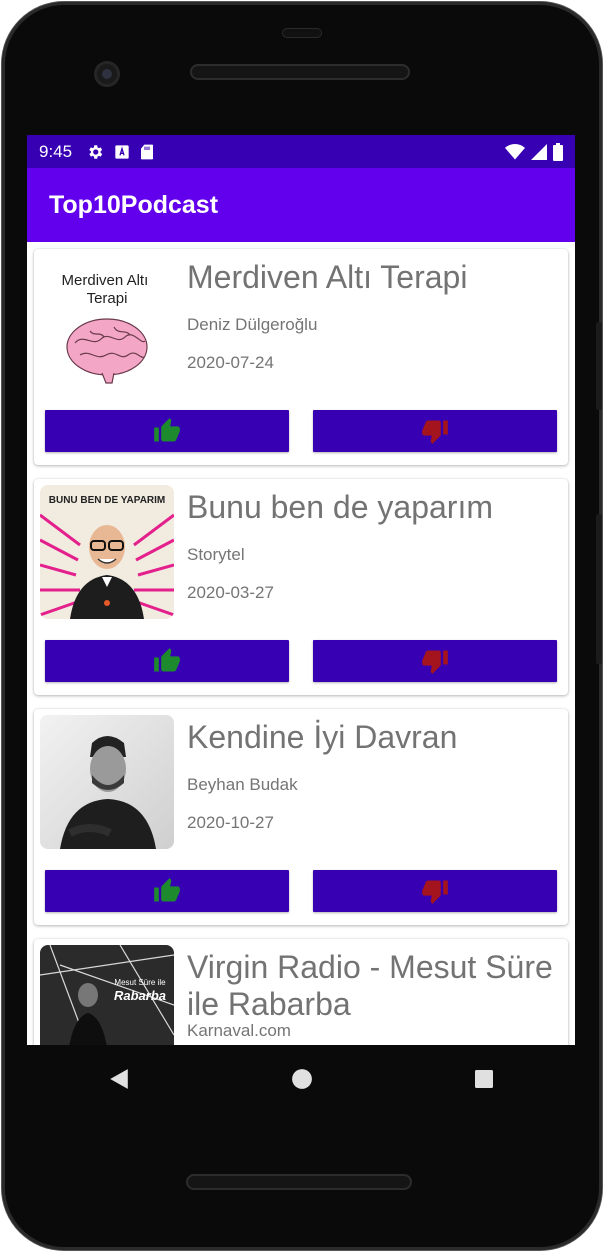 The width and height of the screenshot is (610, 1255). What do you see at coordinates (242, 784) in the screenshot?
I see `podcast-author: Beyhan Budak` at bounding box center [242, 784].